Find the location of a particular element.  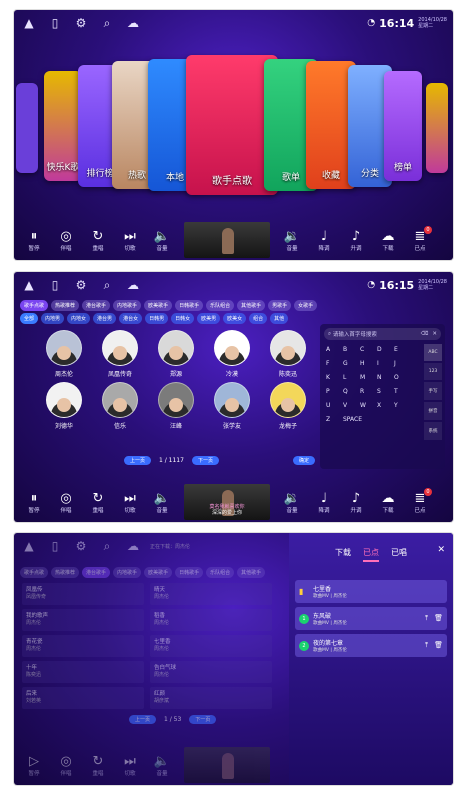

input-mode: 拼音 is located at coordinates (433, 411).